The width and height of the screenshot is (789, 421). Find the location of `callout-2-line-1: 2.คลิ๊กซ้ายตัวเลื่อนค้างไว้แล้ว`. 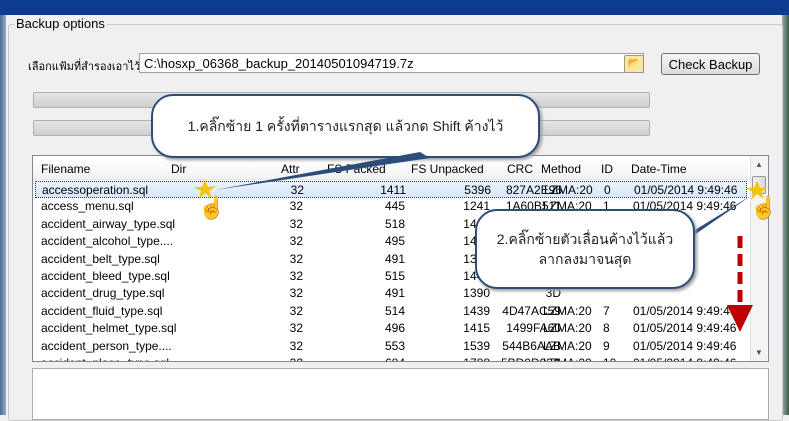

callout-2-line-1: 2.คลิ๊กซ้ายตัวเลื่อนค้างไว้แล้ว is located at coordinates (585, 239).